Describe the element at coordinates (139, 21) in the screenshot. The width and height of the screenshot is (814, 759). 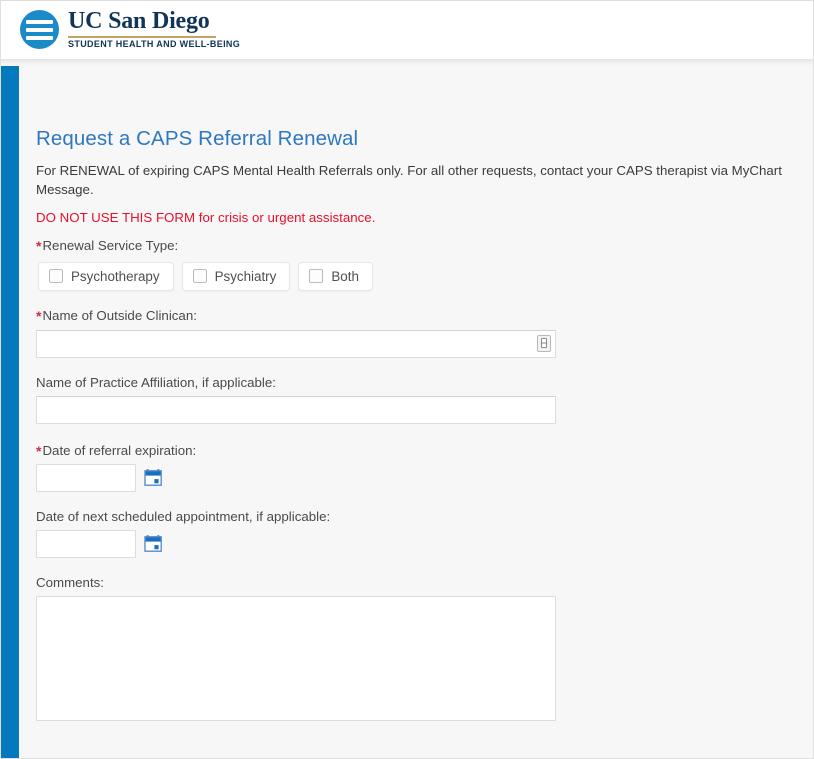
I see `brand-title: UC San Diego` at that location.